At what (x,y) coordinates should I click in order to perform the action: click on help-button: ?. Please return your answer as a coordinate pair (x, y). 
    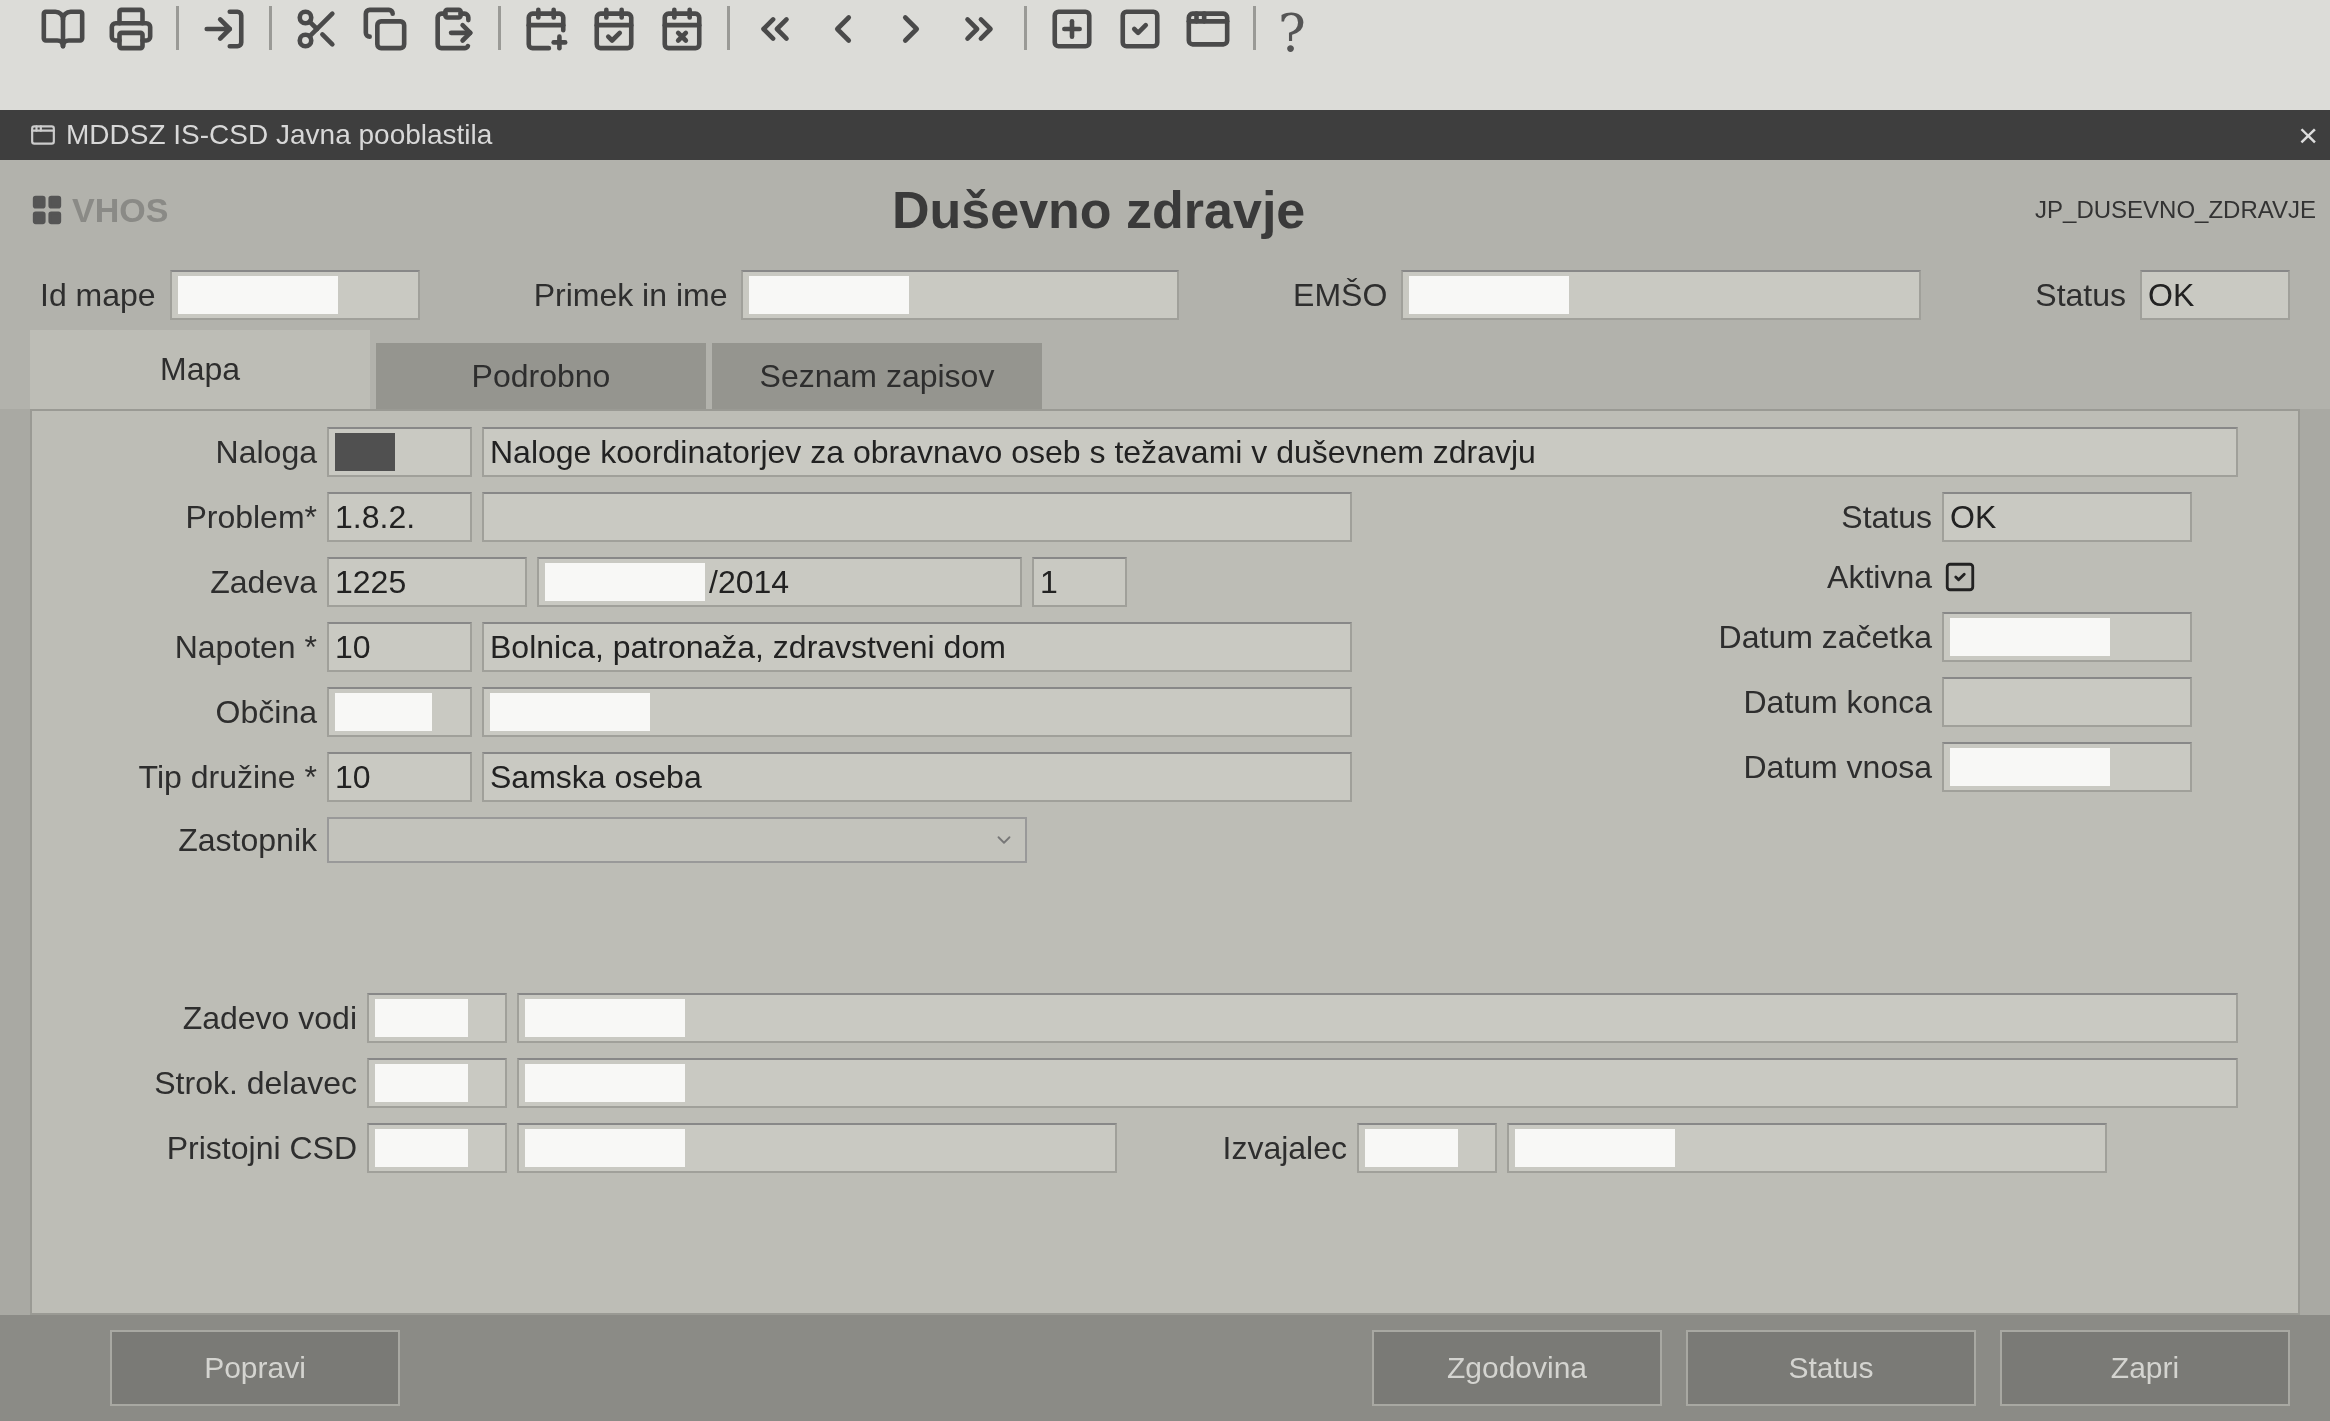
    Looking at the image, I should click on (1292, 33).